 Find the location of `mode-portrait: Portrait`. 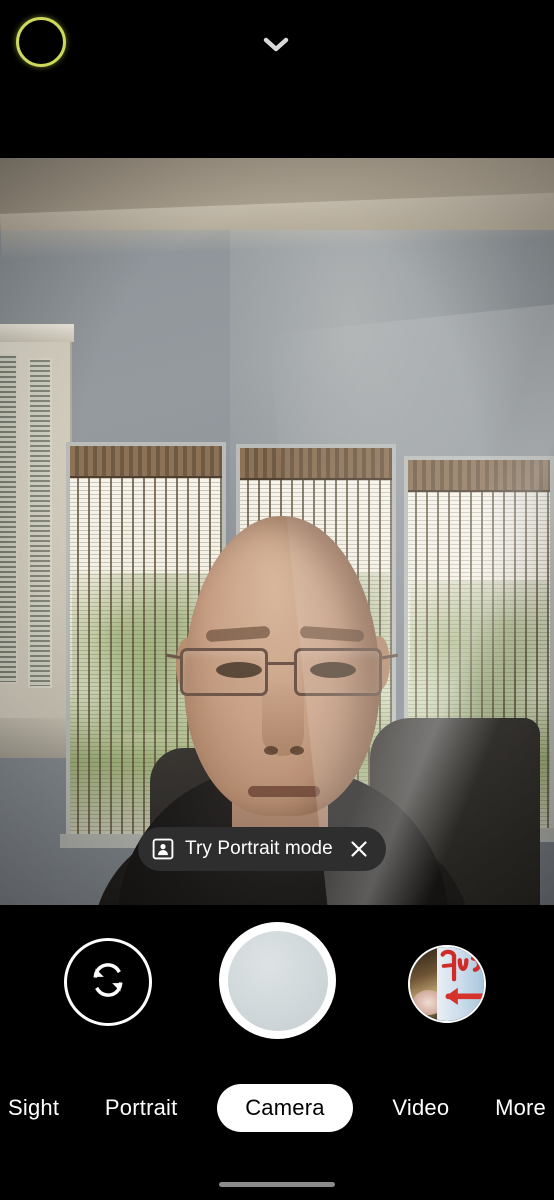

mode-portrait: Portrait is located at coordinates (141, 1108).